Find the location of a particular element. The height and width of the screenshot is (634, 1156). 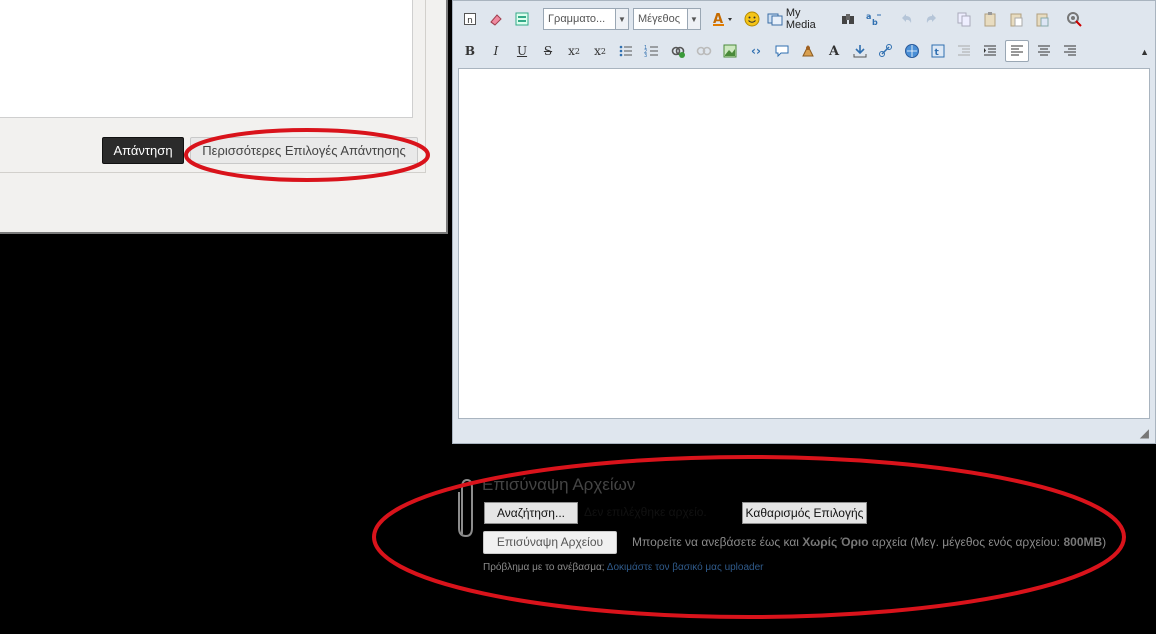

resize-handle-icon: ◢ is located at coordinates (1144, 433).